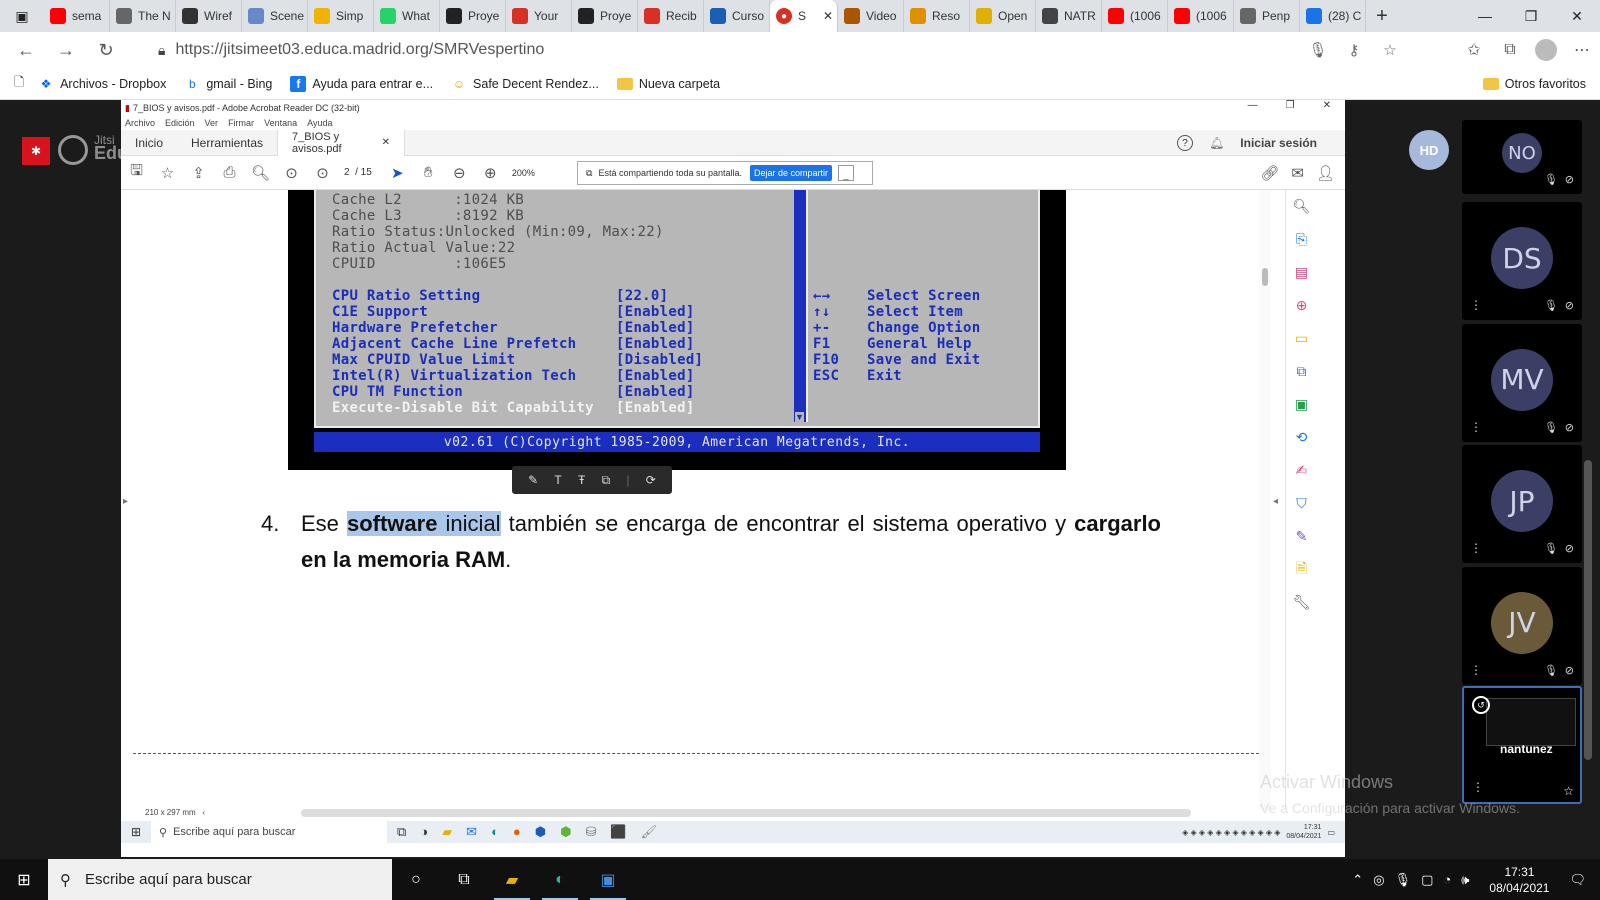 The width and height of the screenshot is (1600, 900). Describe the element at coordinates (424, 832) in the screenshot. I see `app-icon: ◑` at that location.